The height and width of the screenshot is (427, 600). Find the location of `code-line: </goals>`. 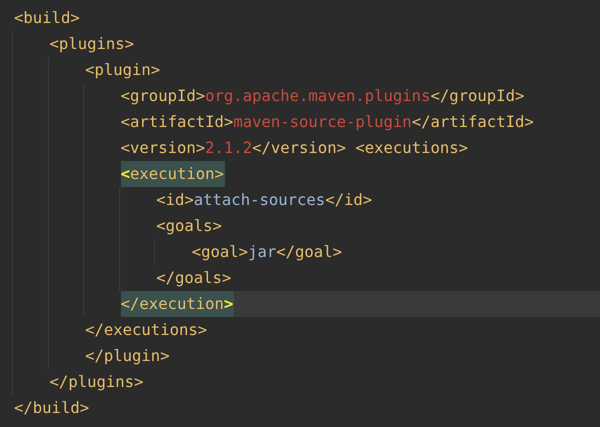

code-line: </goals> is located at coordinates (194, 278).